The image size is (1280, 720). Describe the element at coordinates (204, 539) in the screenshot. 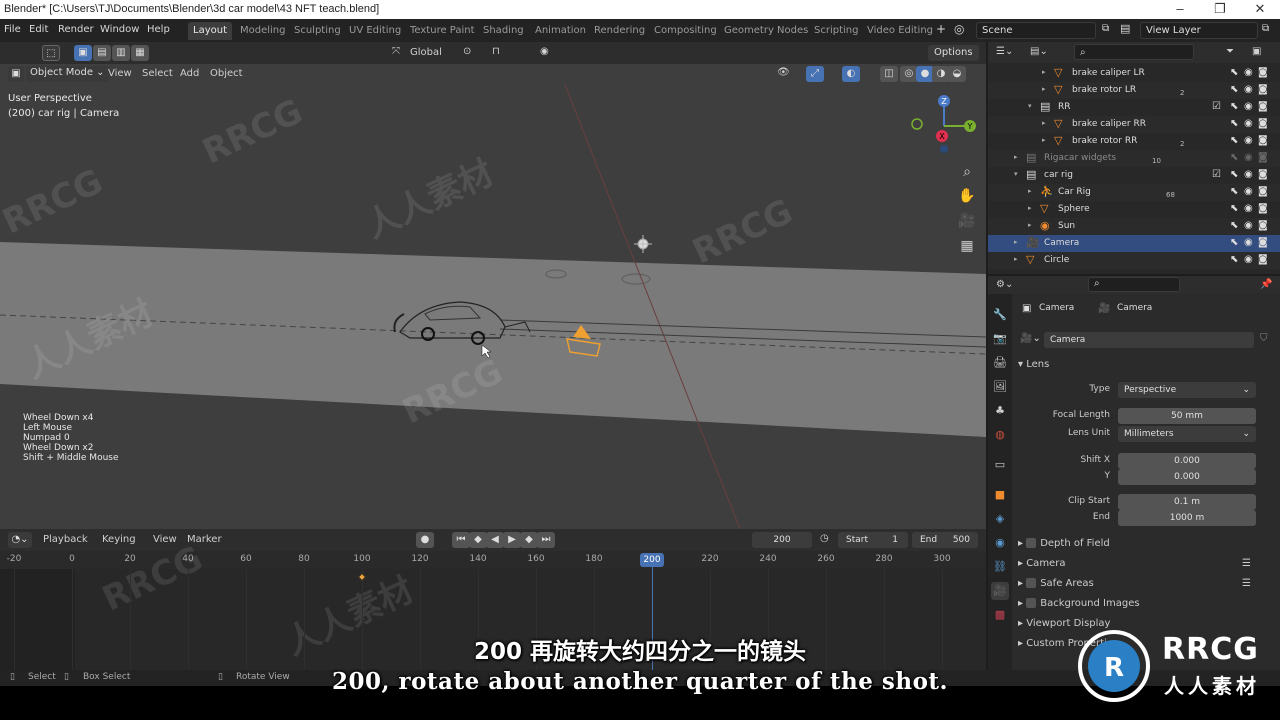

I see `timeline-menu-marker: Marker` at that location.